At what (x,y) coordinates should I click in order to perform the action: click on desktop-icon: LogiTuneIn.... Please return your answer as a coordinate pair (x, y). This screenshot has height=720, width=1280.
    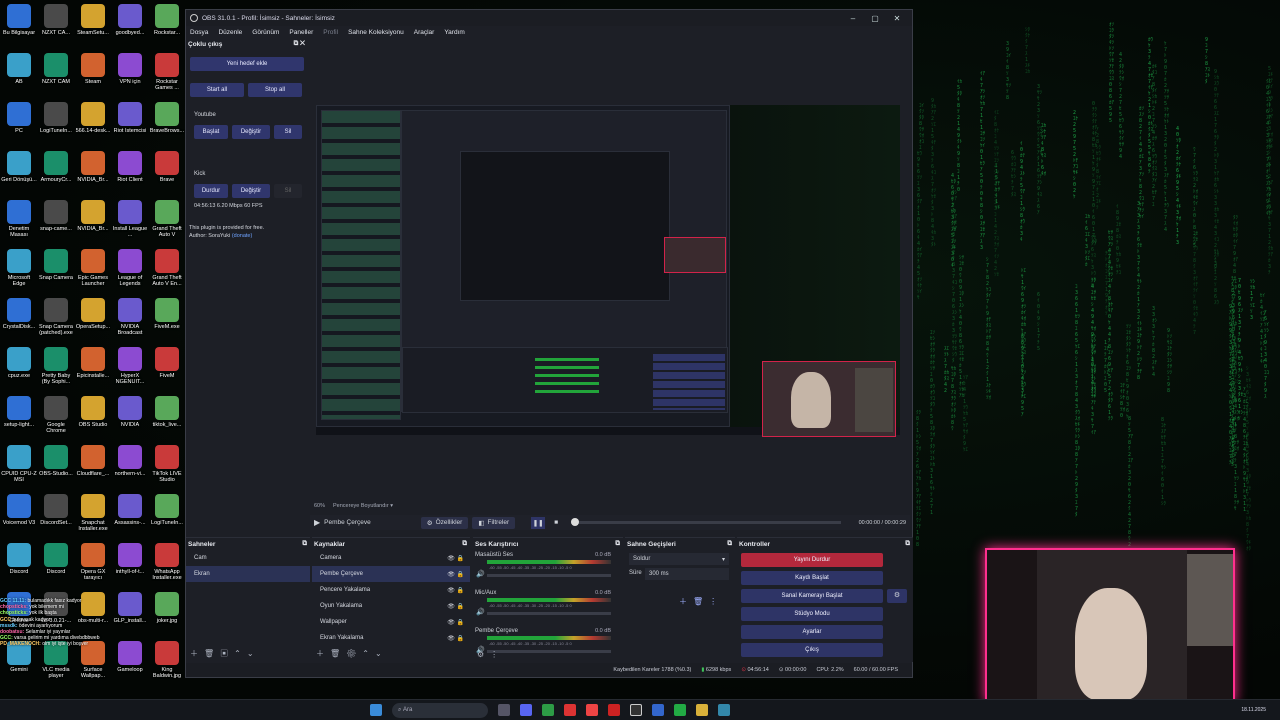
    Looking at the image, I should click on (167, 517).